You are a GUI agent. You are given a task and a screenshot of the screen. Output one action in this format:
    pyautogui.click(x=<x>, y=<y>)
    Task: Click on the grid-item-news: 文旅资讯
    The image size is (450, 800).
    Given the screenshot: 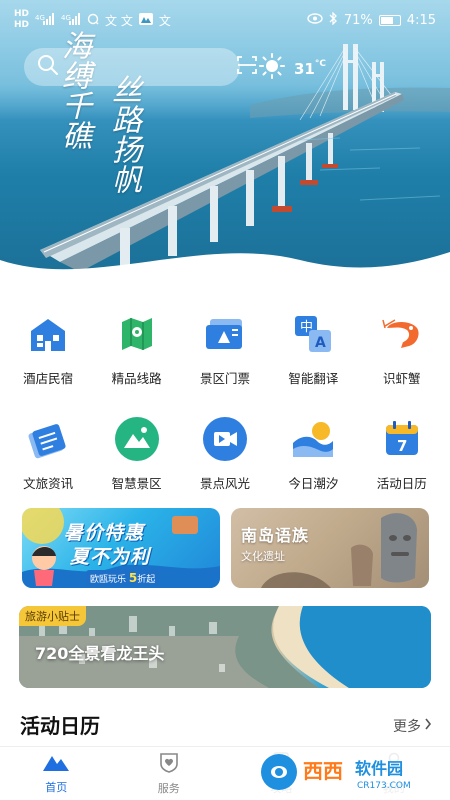 What is the action you would take?
    pyautogui.click(x=48, y=453)
    